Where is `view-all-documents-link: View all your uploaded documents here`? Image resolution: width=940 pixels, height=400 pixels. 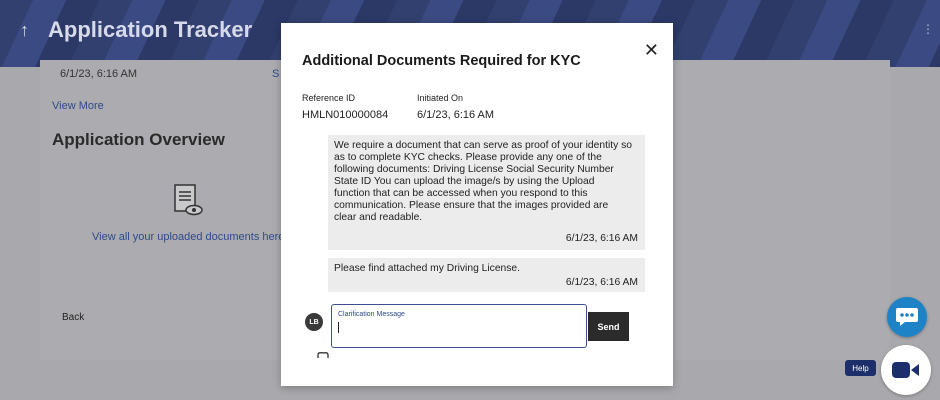
view-all-documents-link: View all your uploaded documents here is located at coordinates (188, 237).